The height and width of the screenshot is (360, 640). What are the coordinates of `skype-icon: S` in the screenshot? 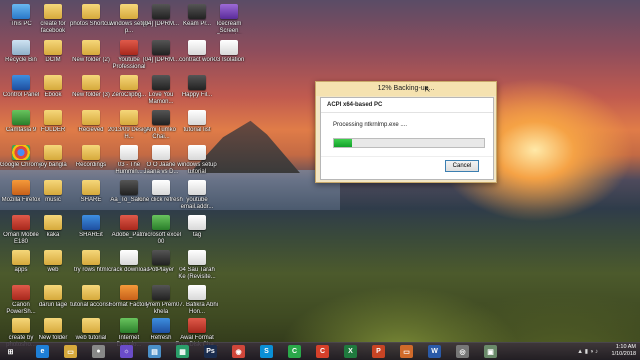 It's located at (266, 351).